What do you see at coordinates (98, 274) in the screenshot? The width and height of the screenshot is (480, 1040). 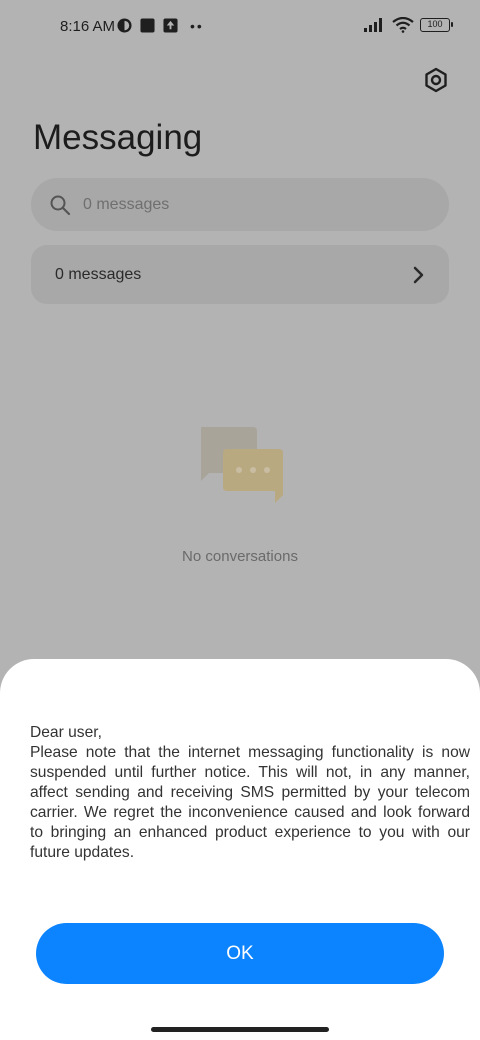 I see `messages-row-label: 0 messages` at bounding box center [98, 274].